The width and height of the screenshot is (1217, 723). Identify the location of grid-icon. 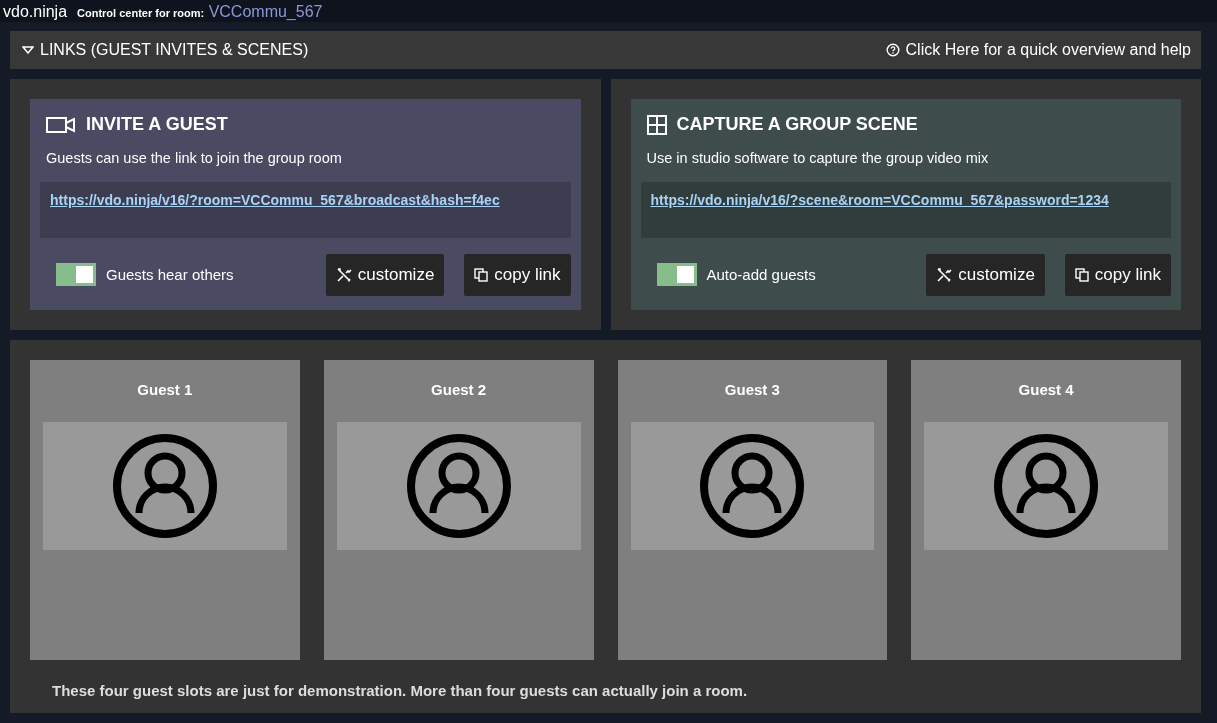
(656, 124).